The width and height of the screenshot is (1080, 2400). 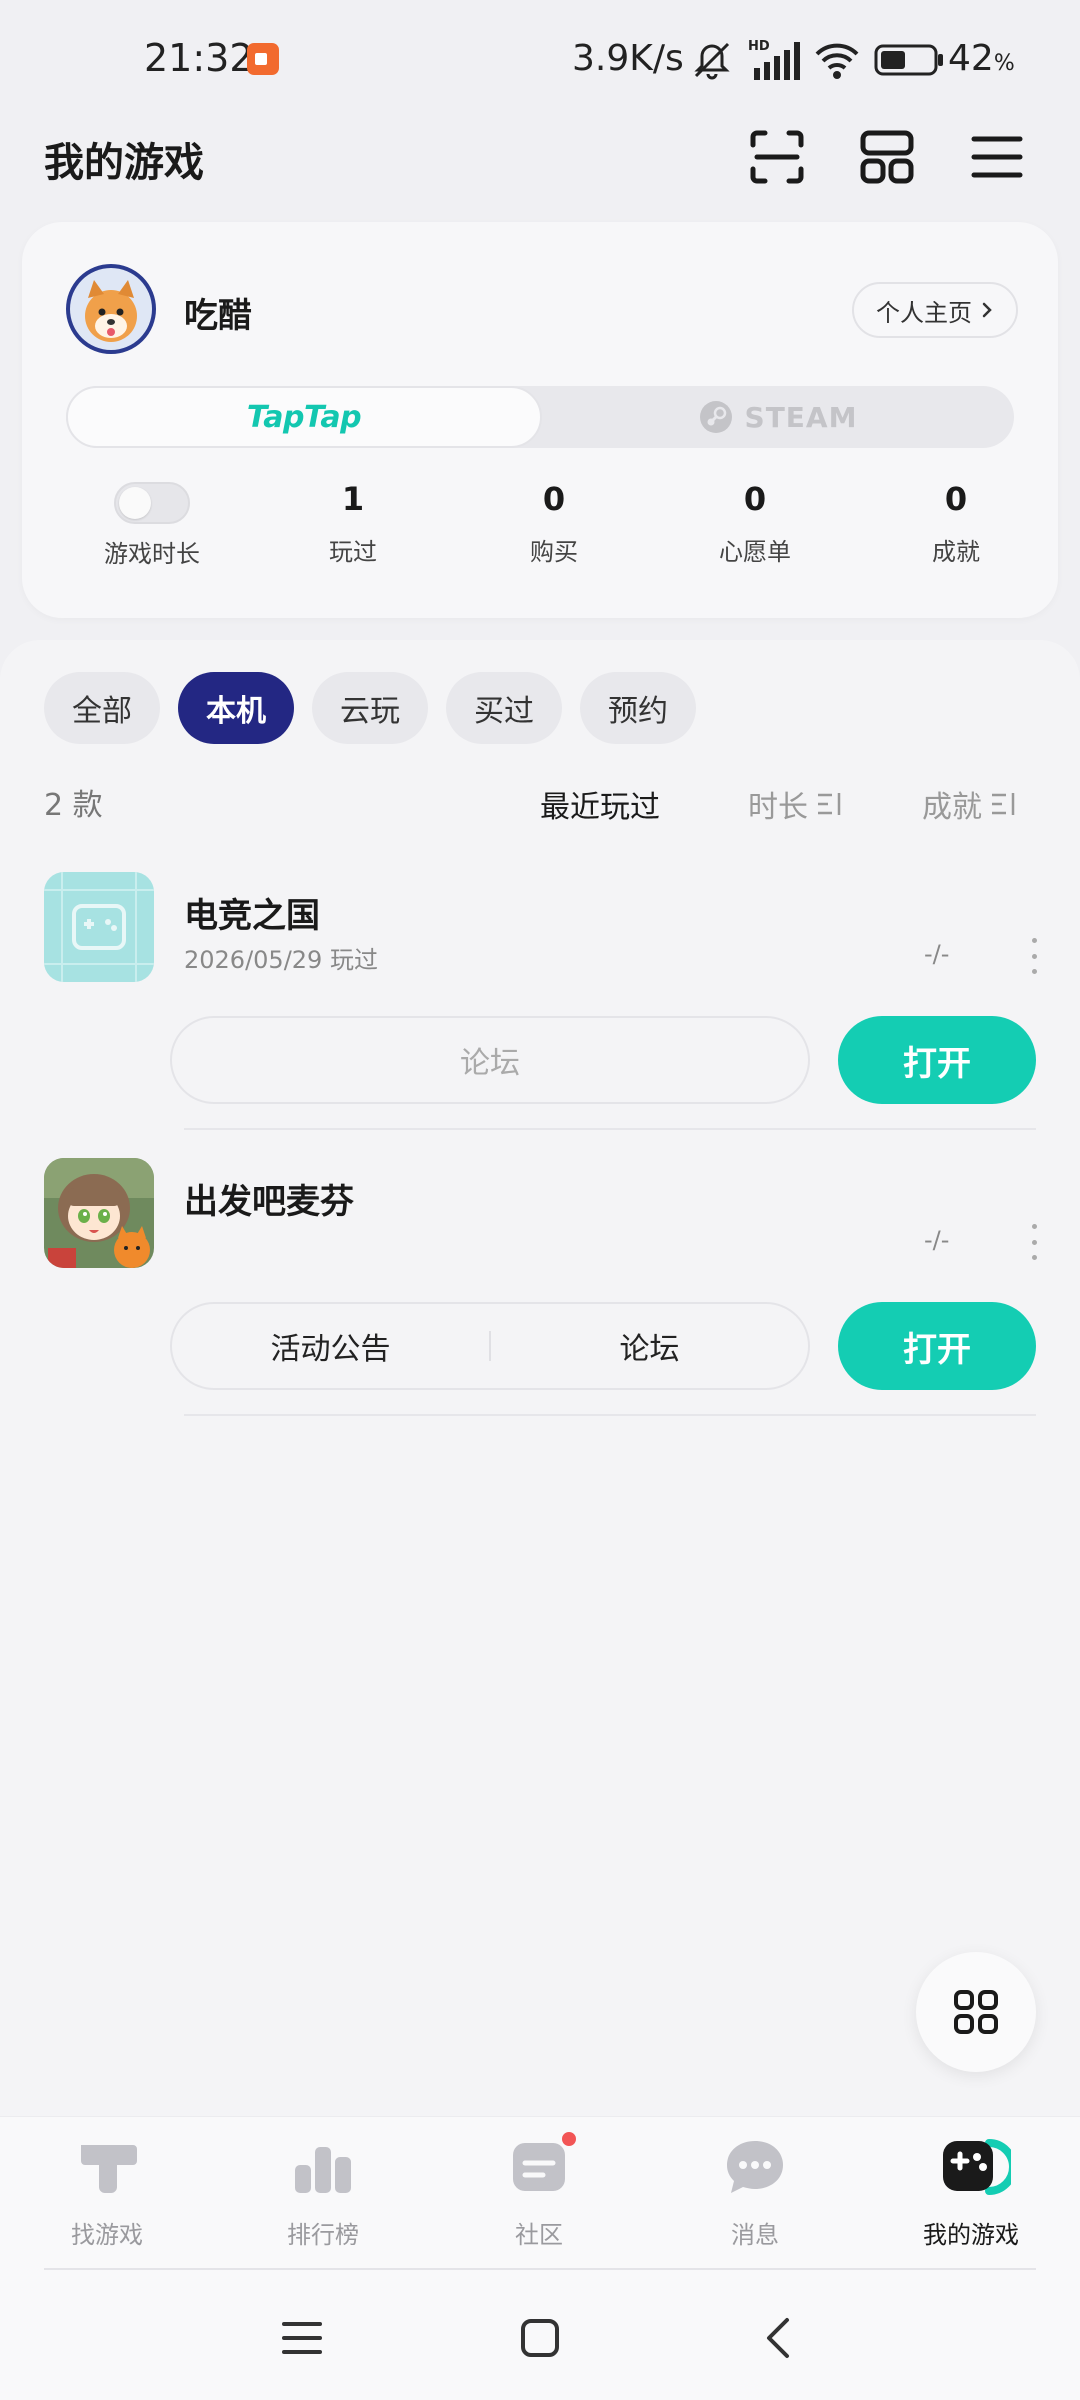 I want to click on homepage-button: 个人主页, so click(x=935, y=310).